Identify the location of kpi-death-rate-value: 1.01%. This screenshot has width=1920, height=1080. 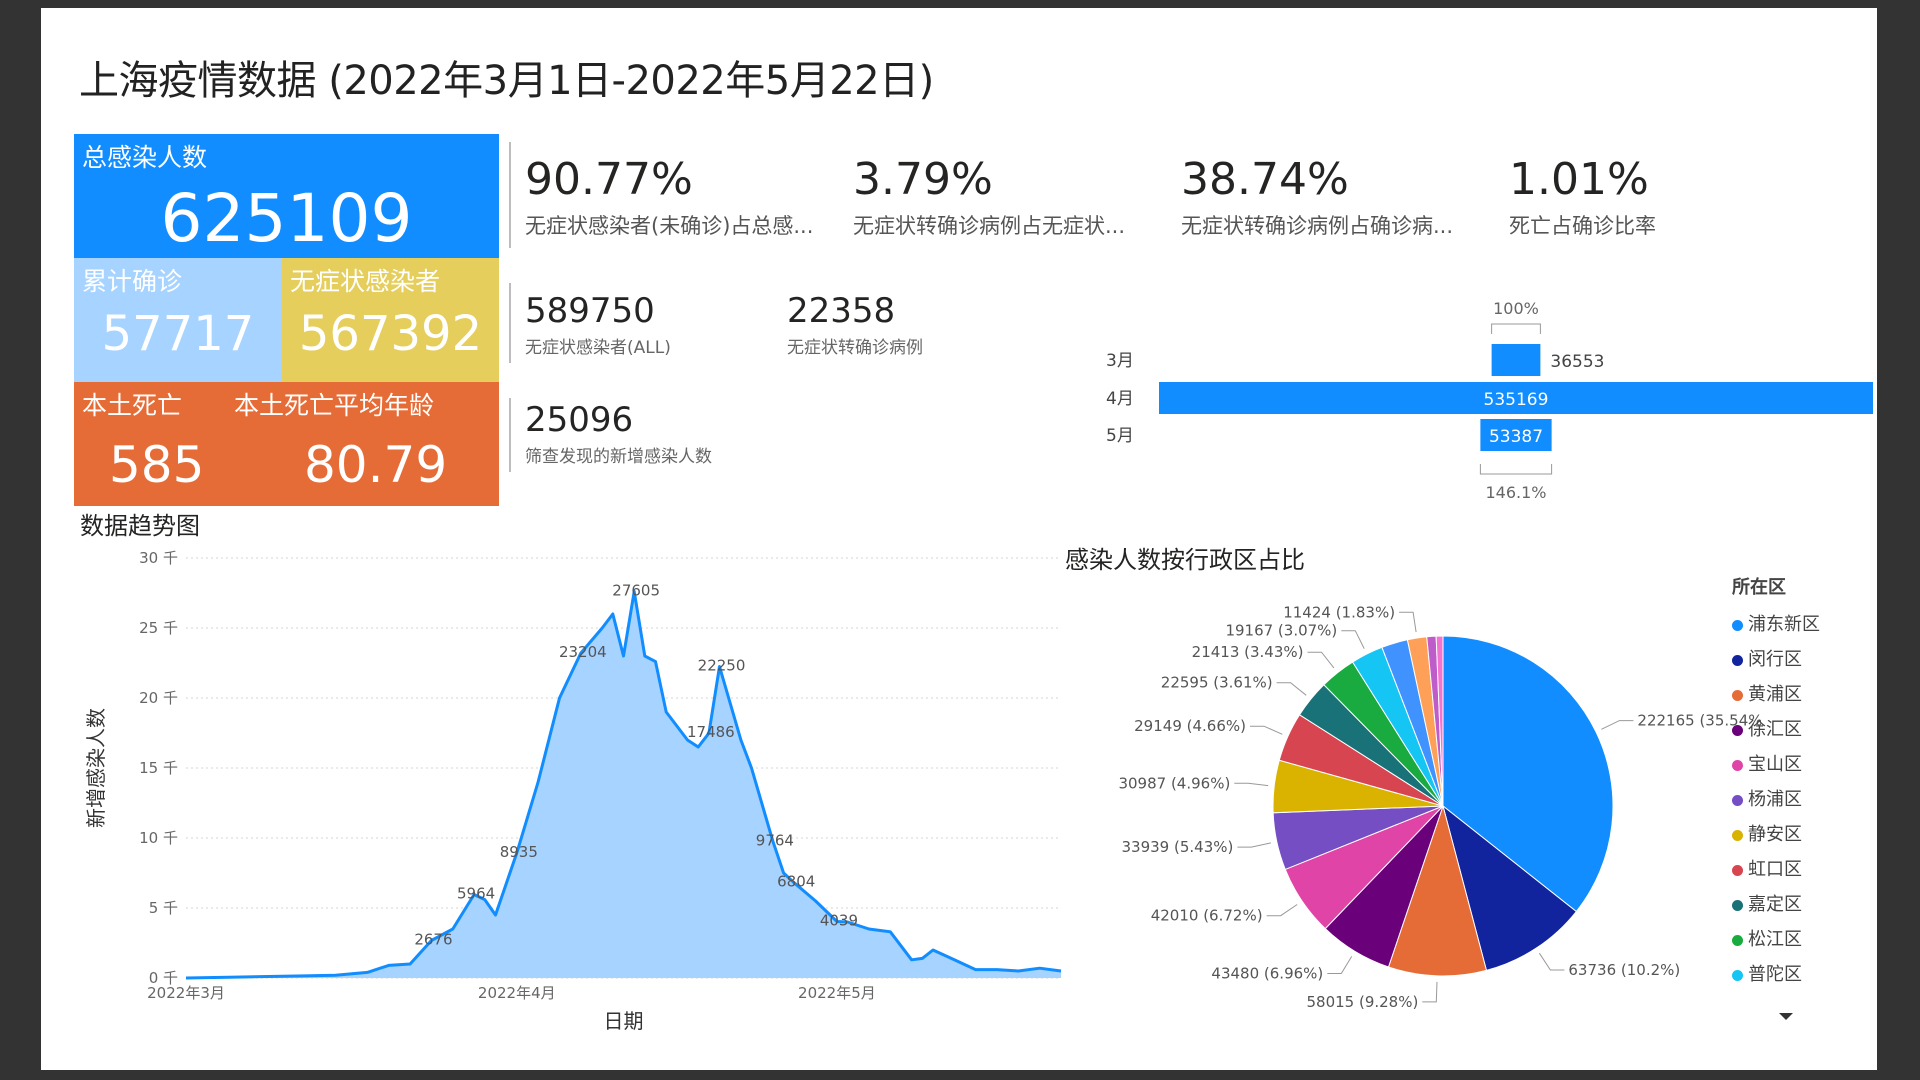
(1579, 179).